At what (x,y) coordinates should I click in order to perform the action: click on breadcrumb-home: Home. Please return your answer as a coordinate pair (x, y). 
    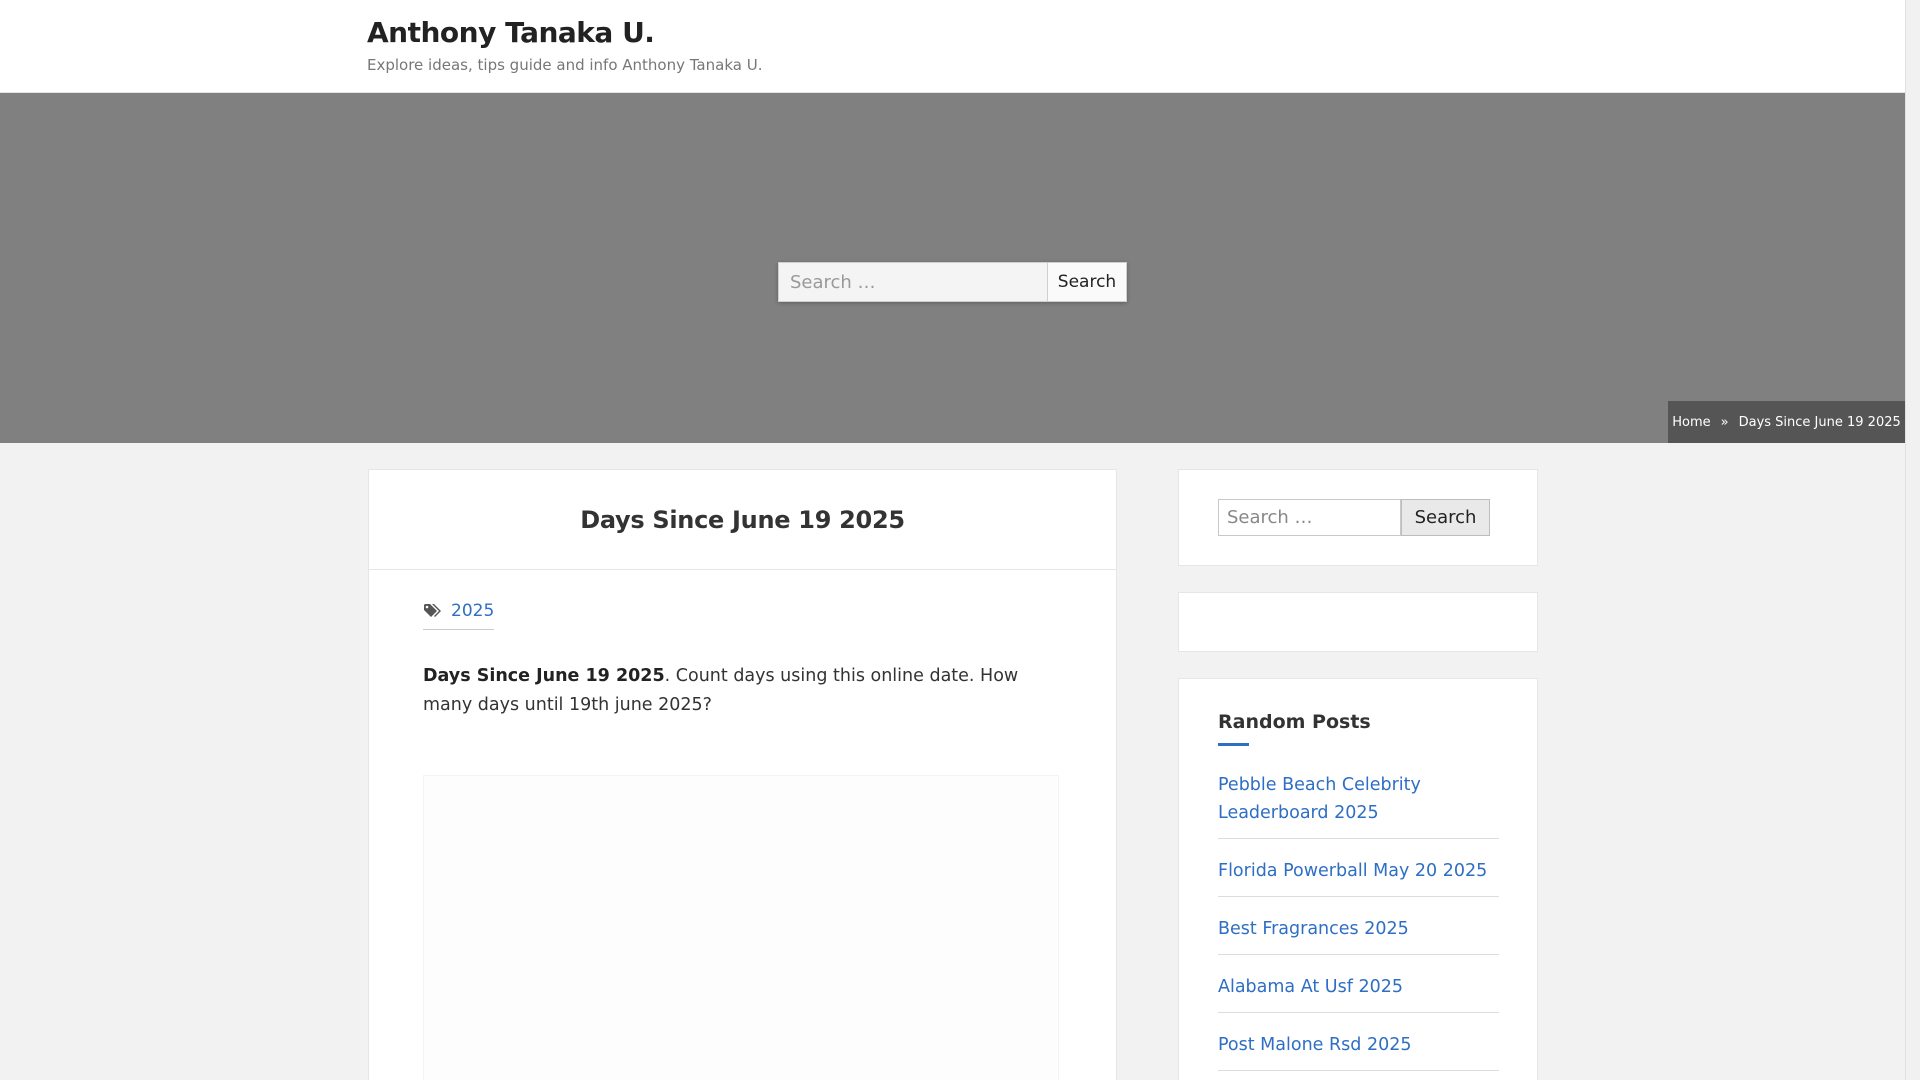
    Looking at the image, I should click on (1691, 422).